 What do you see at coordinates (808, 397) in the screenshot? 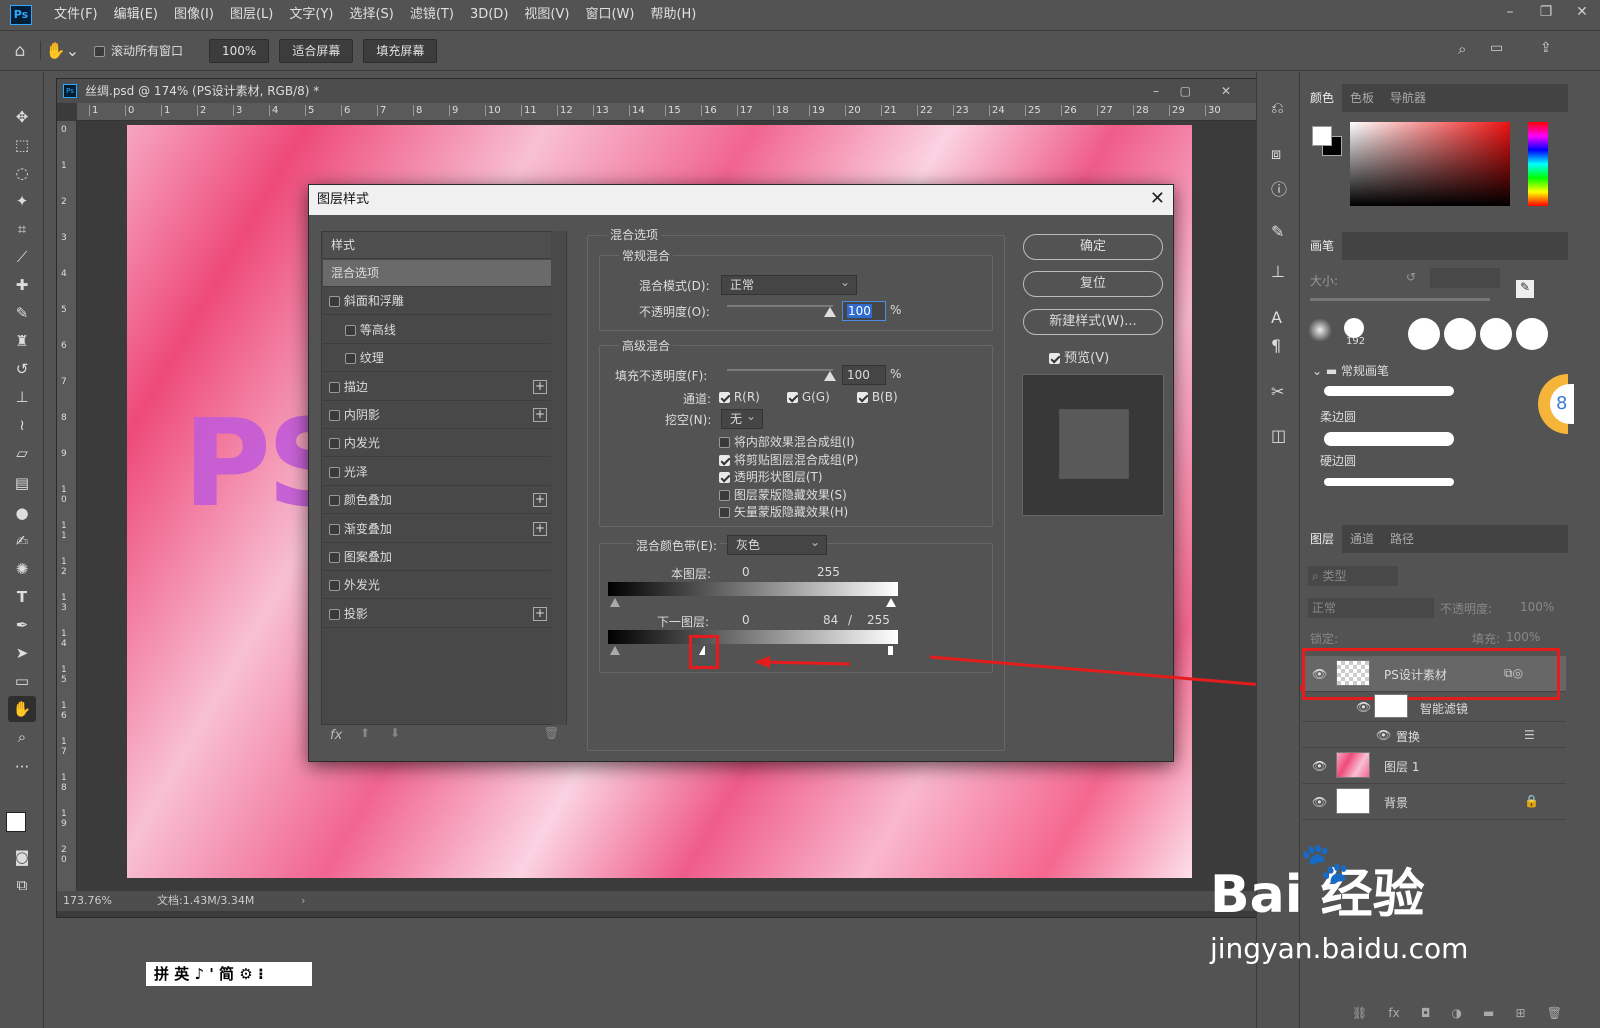
I see `channel-g-checkbox: G(G)` at bounding box center [808, 397].